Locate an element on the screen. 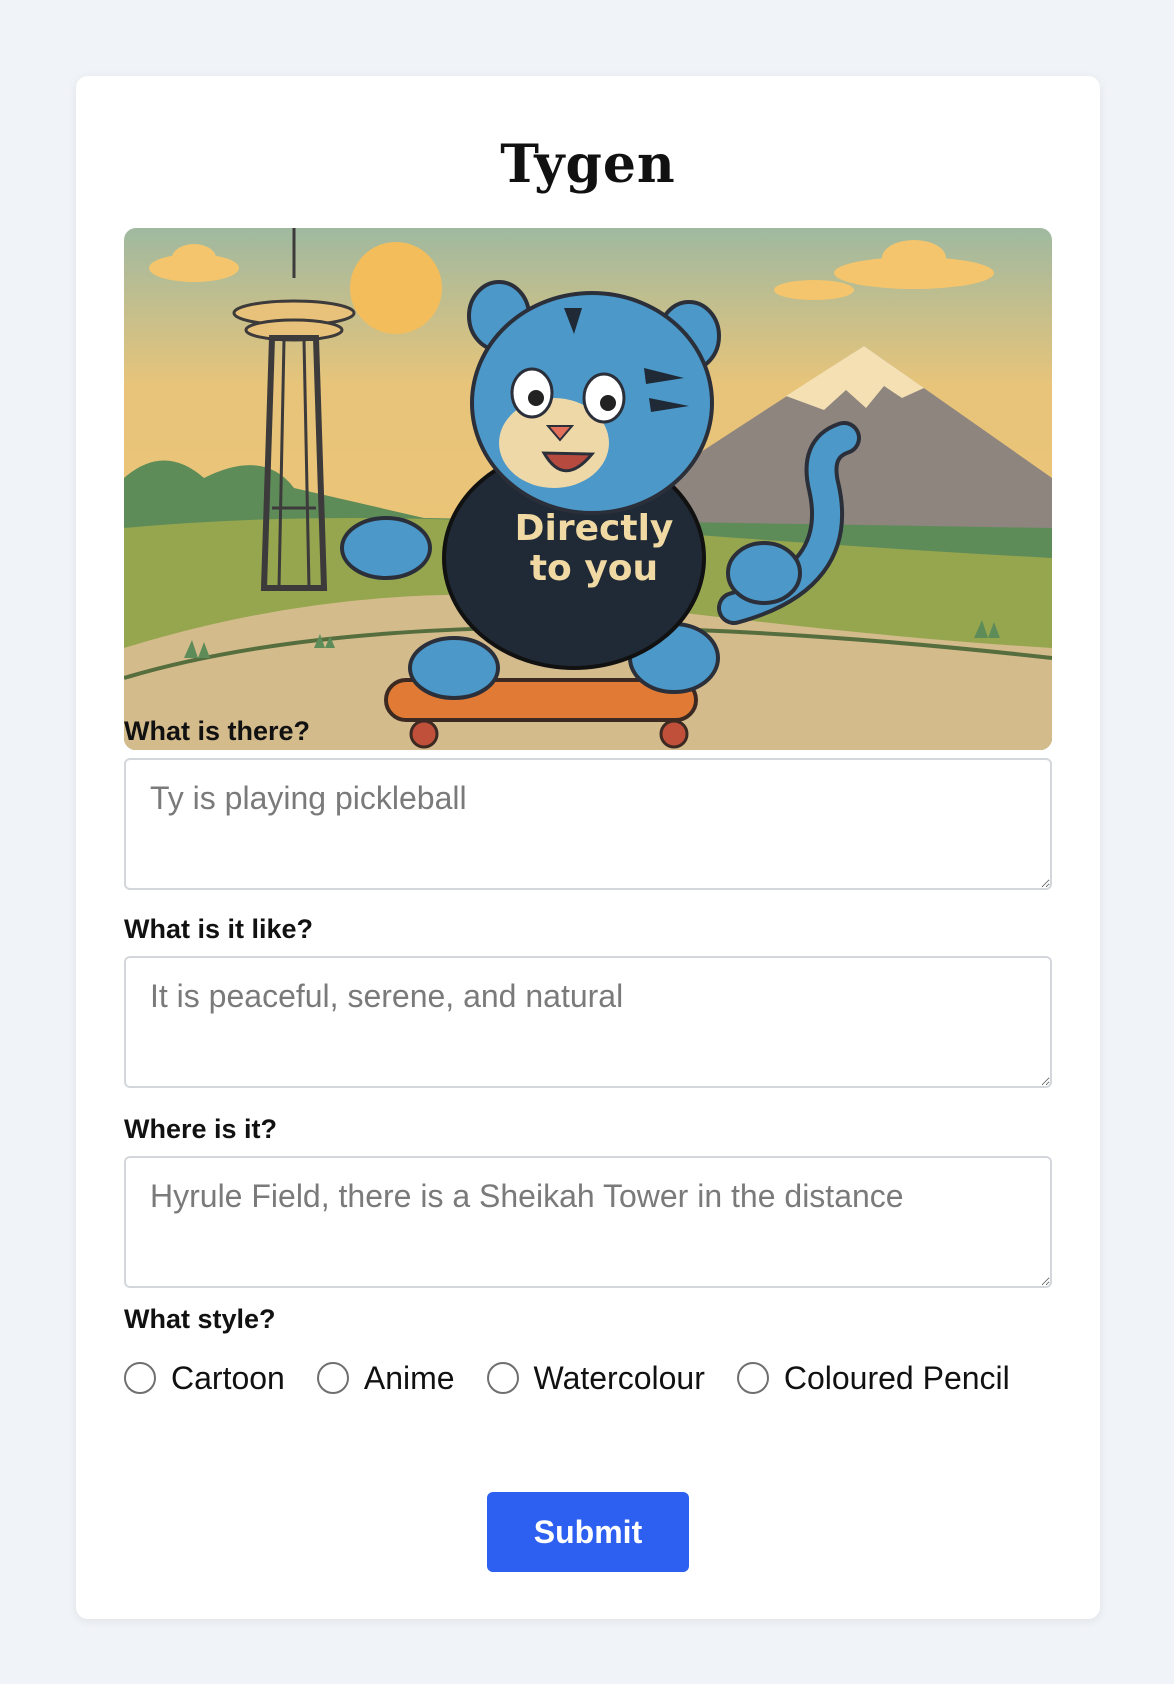 This screenshot has width=1174, height=1684. radio-label: Cartoon is located at coordinates (228, 1377).